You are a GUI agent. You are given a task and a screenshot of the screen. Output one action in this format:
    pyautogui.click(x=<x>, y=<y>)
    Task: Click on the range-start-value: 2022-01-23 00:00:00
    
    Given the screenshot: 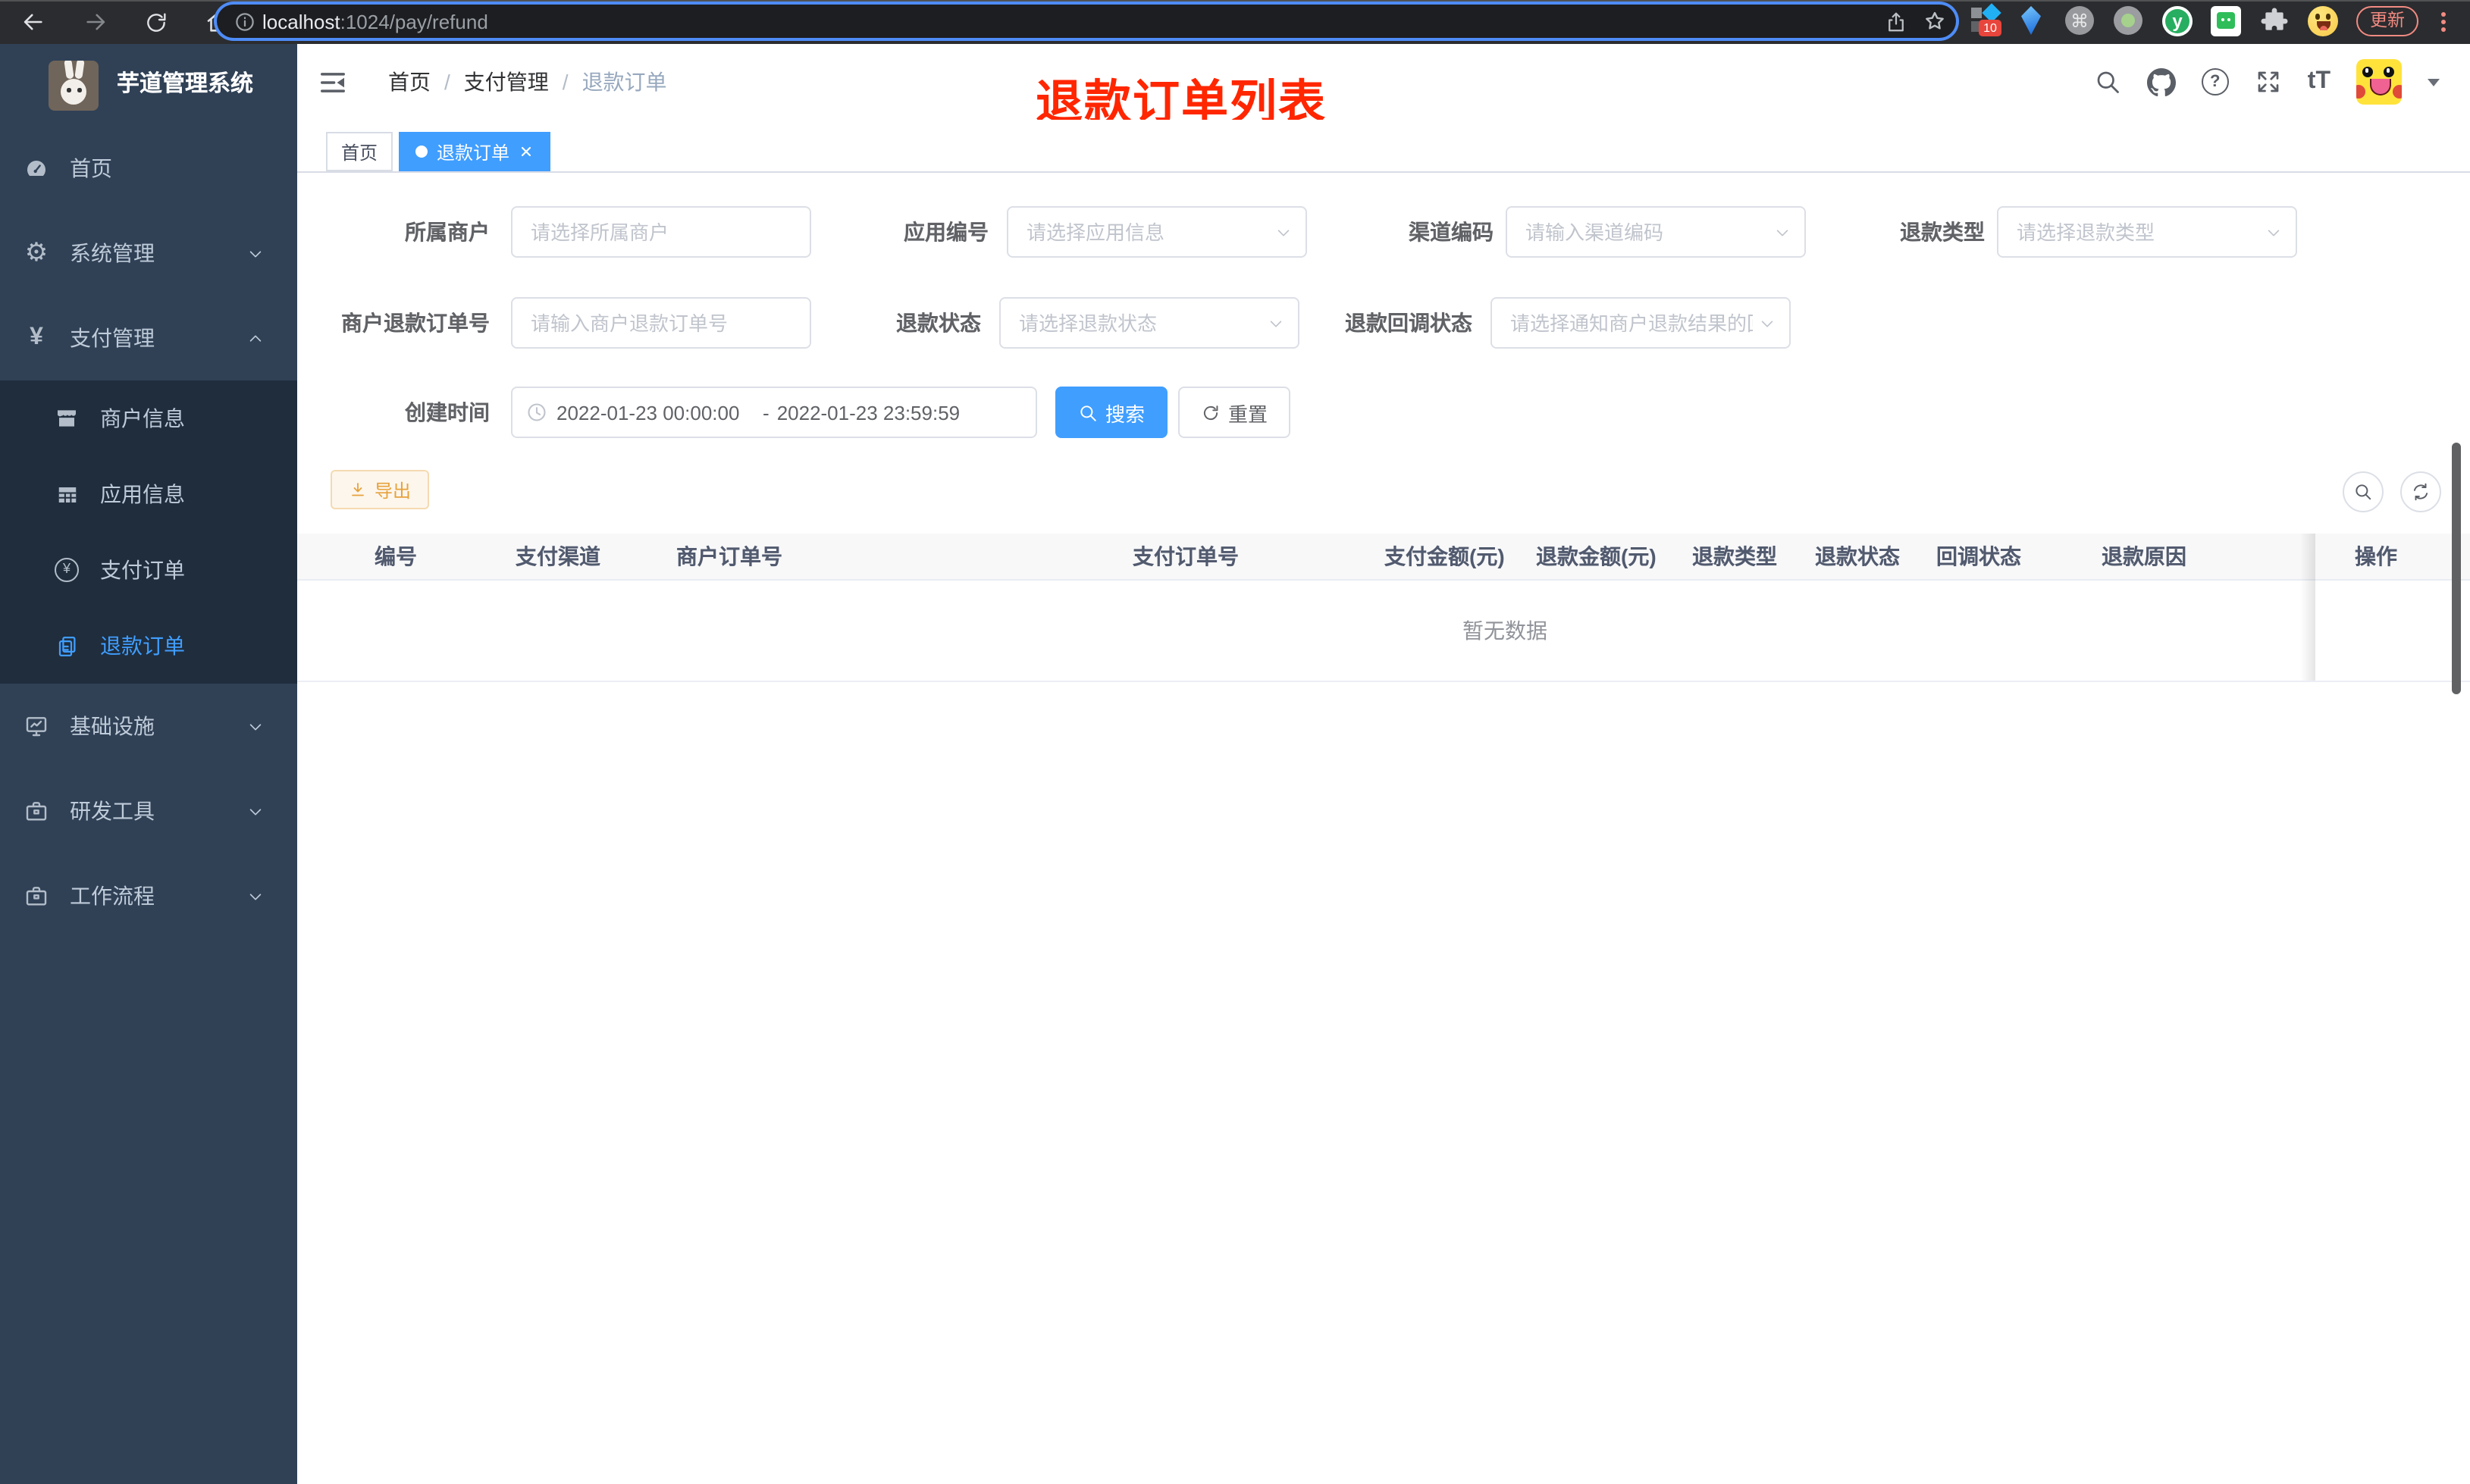 What is the action you would take?
    pyautogui.click(x=655, y=412)
    